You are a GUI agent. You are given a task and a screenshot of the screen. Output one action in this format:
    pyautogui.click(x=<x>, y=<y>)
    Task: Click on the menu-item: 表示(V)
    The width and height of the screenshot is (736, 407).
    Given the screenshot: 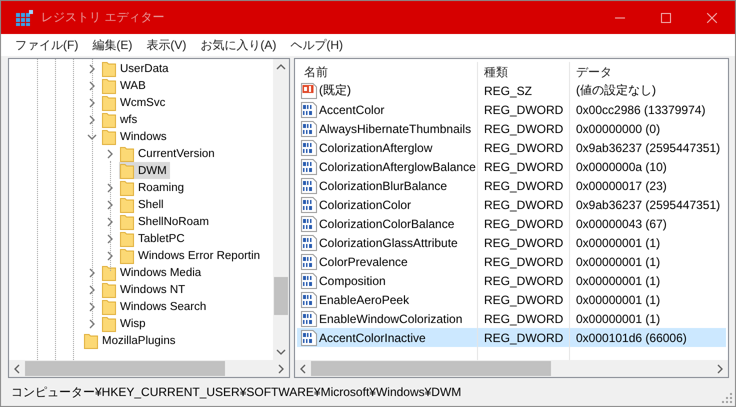 What is the action you would take?
    pyautogui.click(x=166, y=45)
    